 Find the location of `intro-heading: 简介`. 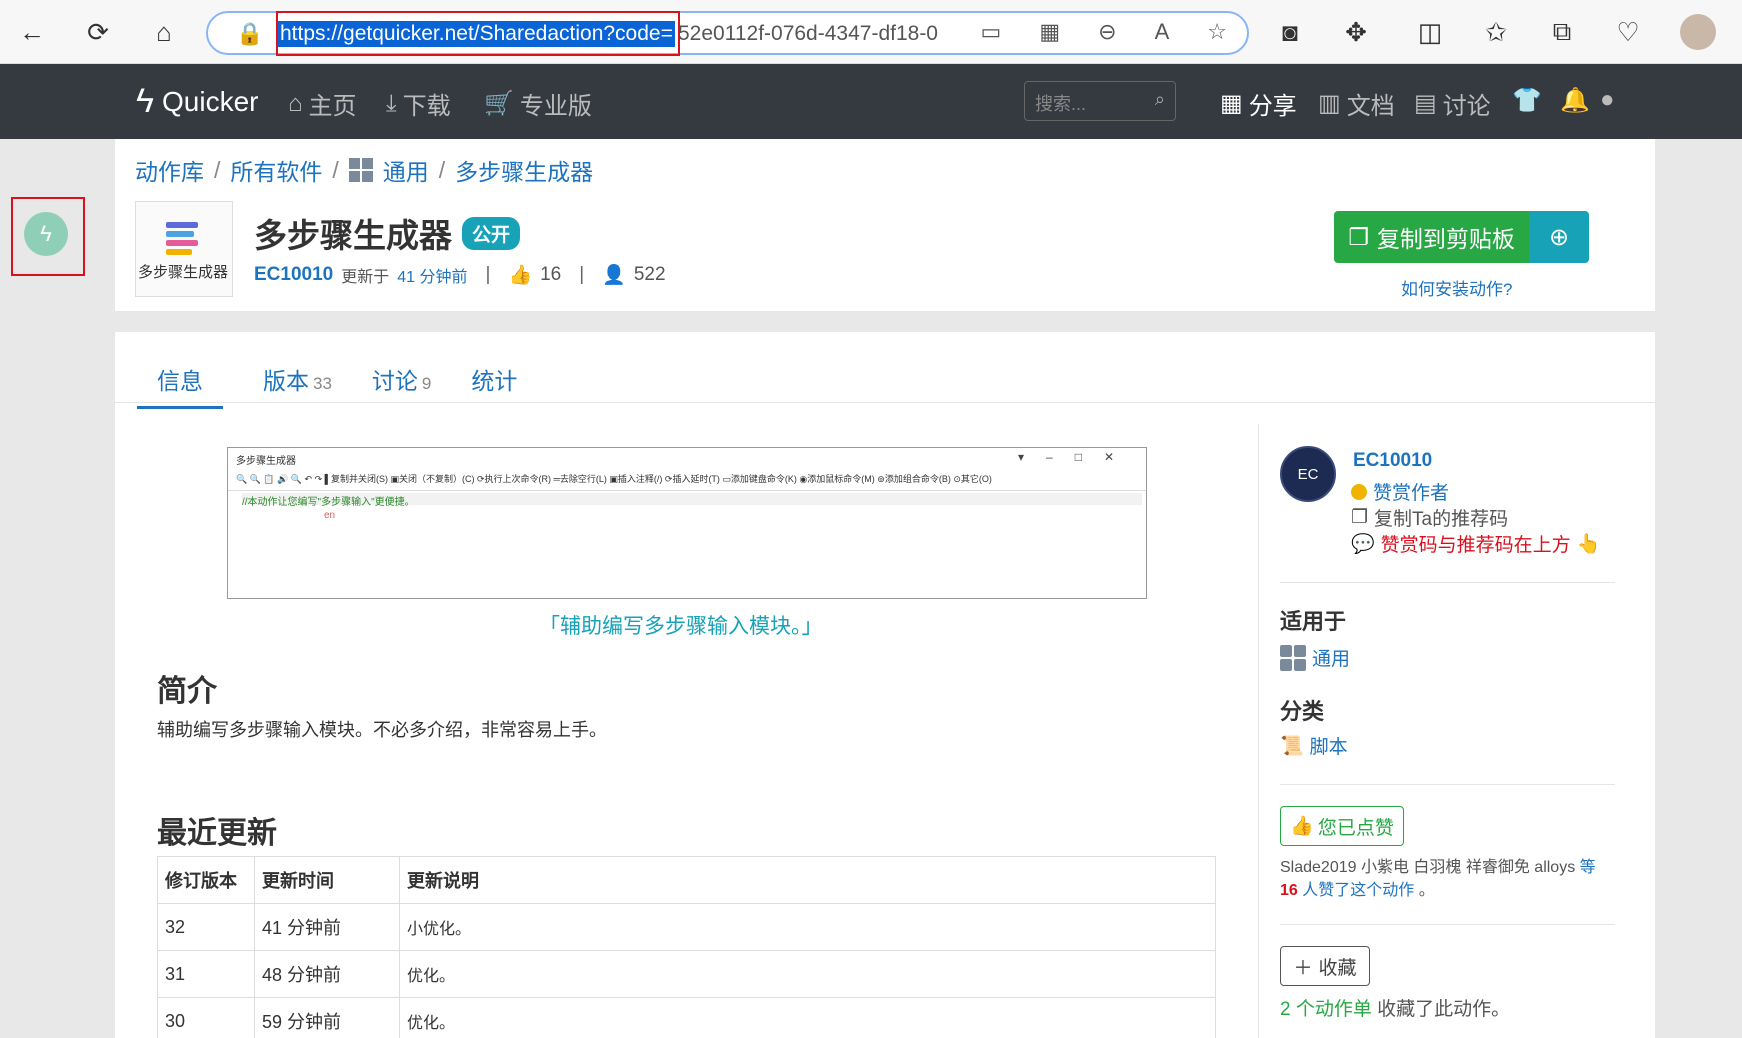

intro-heading: 简介 is located at coordinates (187, 691).